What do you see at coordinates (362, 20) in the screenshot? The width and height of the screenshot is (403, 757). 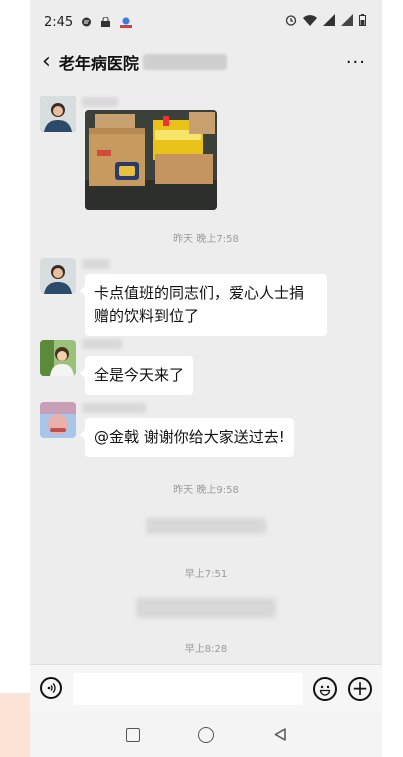 I see `battery-icon` at bounding box center [362, 20].